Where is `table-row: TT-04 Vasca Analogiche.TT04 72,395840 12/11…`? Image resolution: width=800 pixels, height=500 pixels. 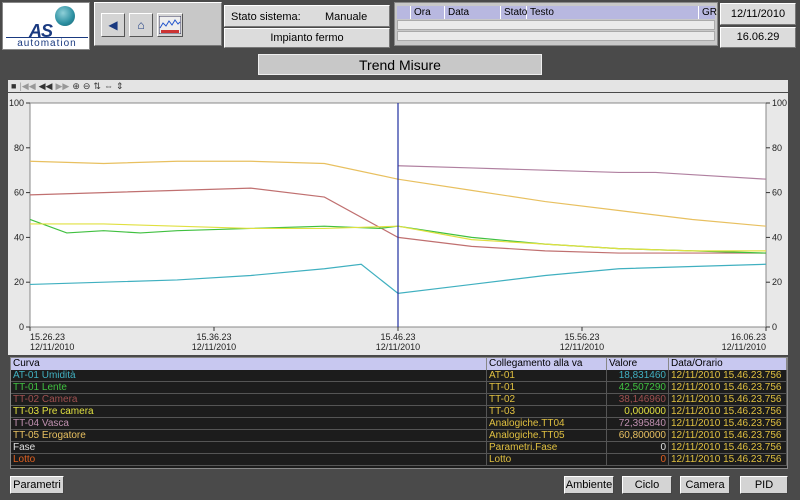 table-row: TT-04 Vasca Analogiche.TT04 72,395840 12/11… is located at coordinates (399, 424).